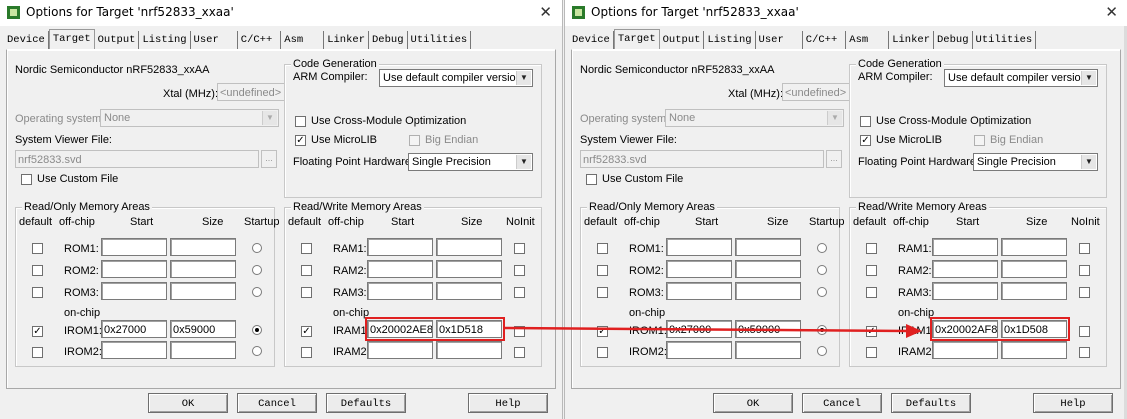 Image resolution: width=1127 pixels, height=419 pixels. Describe the element at coordinates (400, 350) in the screenshot. I see `iram2-start-input` at that location.